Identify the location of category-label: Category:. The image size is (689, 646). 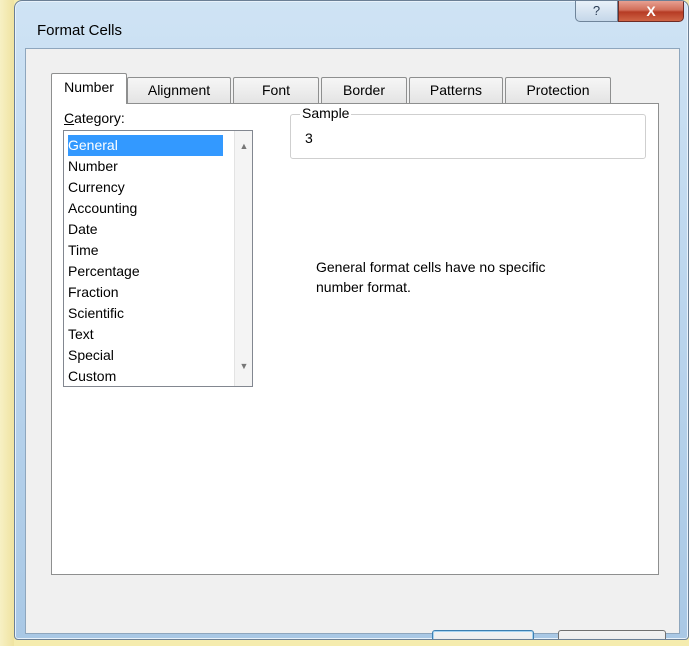
(94, 118).